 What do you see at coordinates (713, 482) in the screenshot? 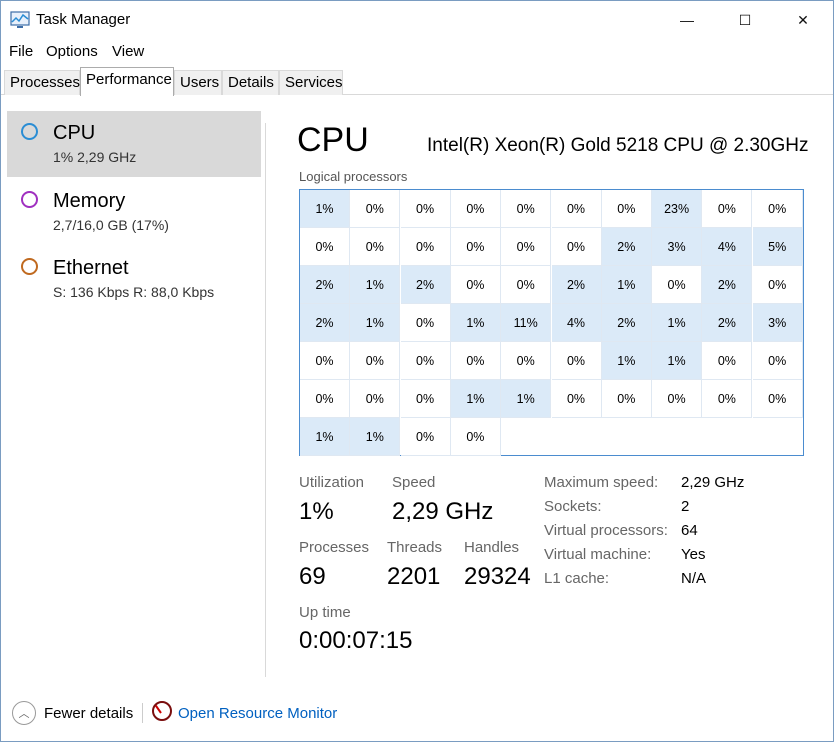
I see `max-speed-value: 2,29 GHz` at bounding box center [713, 482].